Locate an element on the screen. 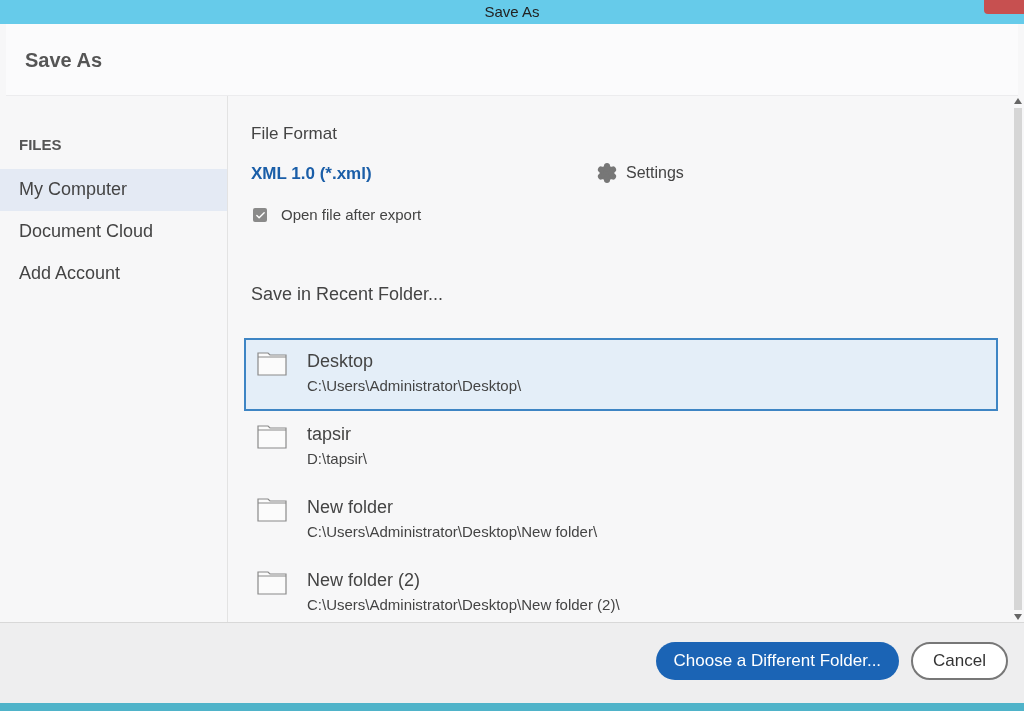 Image resolution: width=1024 pixels, height=711 pixels. format-dropdown: XML 1.0 (*.xml) is located at coordinates (423, 173).